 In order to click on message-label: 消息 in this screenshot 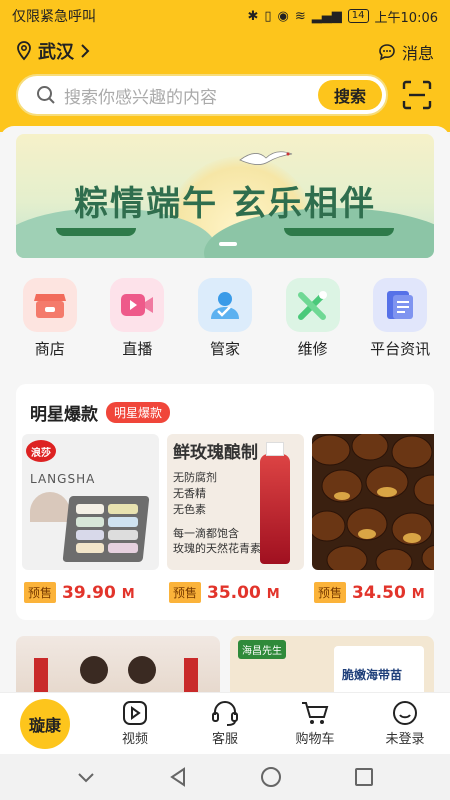, I will do `click(417, 53)`.